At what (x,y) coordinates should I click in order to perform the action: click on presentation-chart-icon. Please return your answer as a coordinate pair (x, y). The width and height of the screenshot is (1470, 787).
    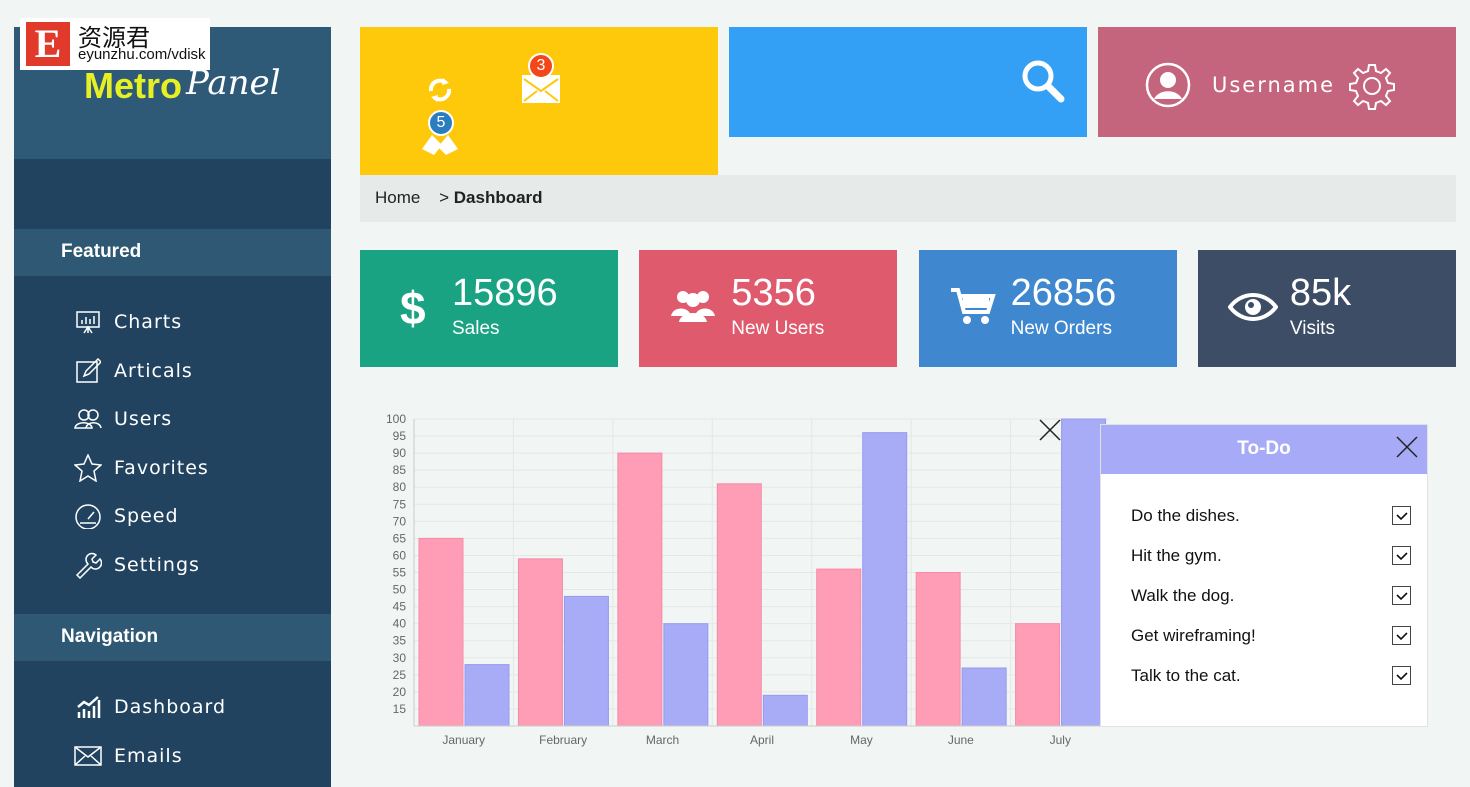
    Looking at the image, I should click on (88, 322).